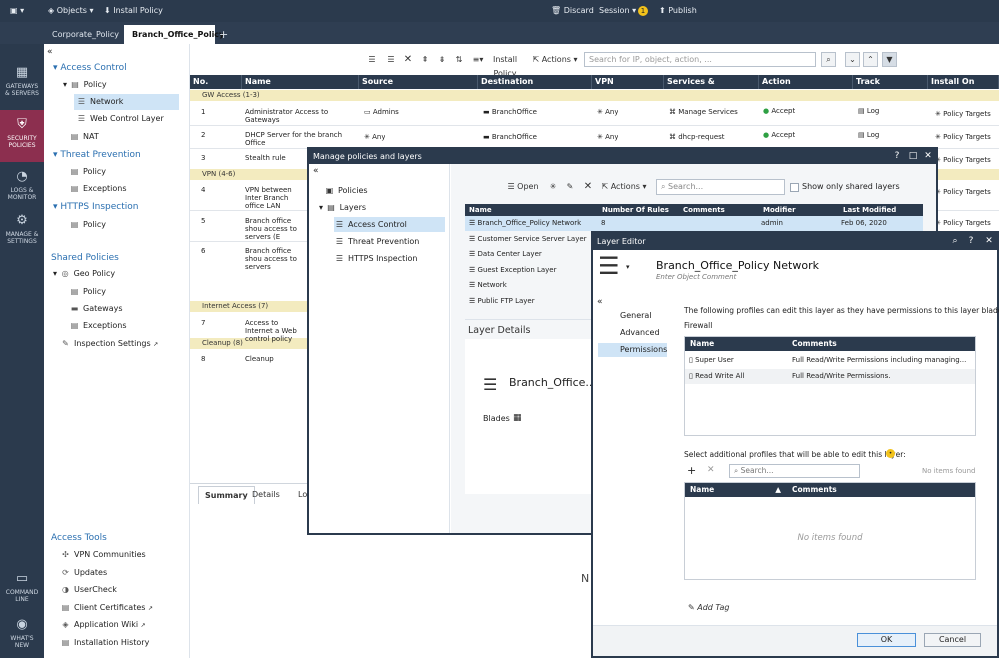 Image resolution: width=999 pixels, height=662 pixels. What do you see at coordinates (459, 60) in the screenshot?
I see `sort-icon: ⇅` at bounding box center [459, 60].